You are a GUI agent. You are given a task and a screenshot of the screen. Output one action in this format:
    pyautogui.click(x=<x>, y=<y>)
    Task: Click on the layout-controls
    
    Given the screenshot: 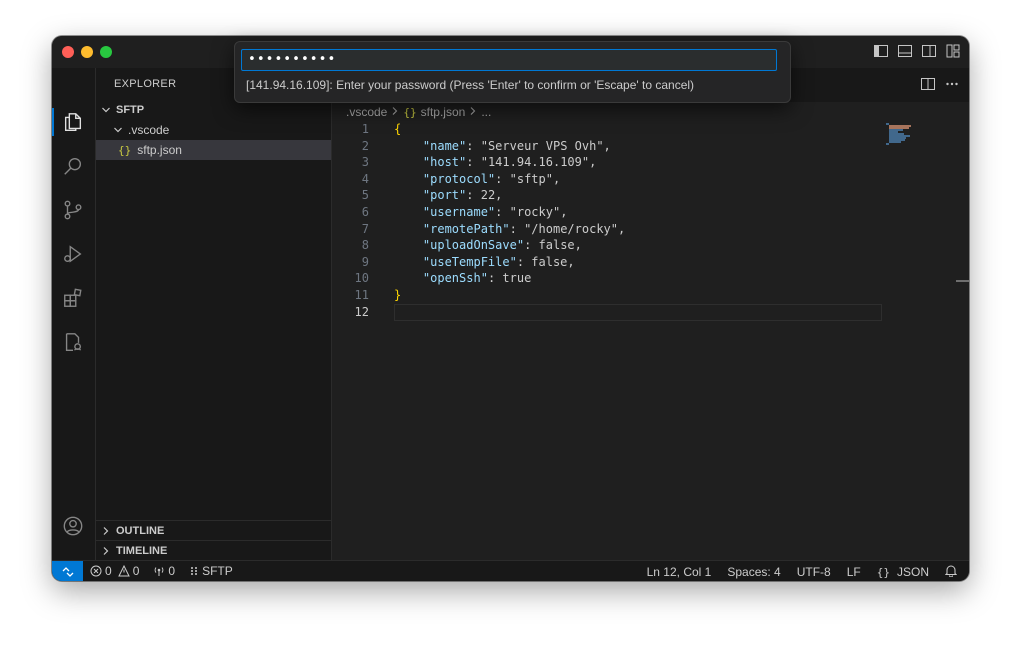 What is the action you would take?
    pyautogui.click(x=917, y=51)
    